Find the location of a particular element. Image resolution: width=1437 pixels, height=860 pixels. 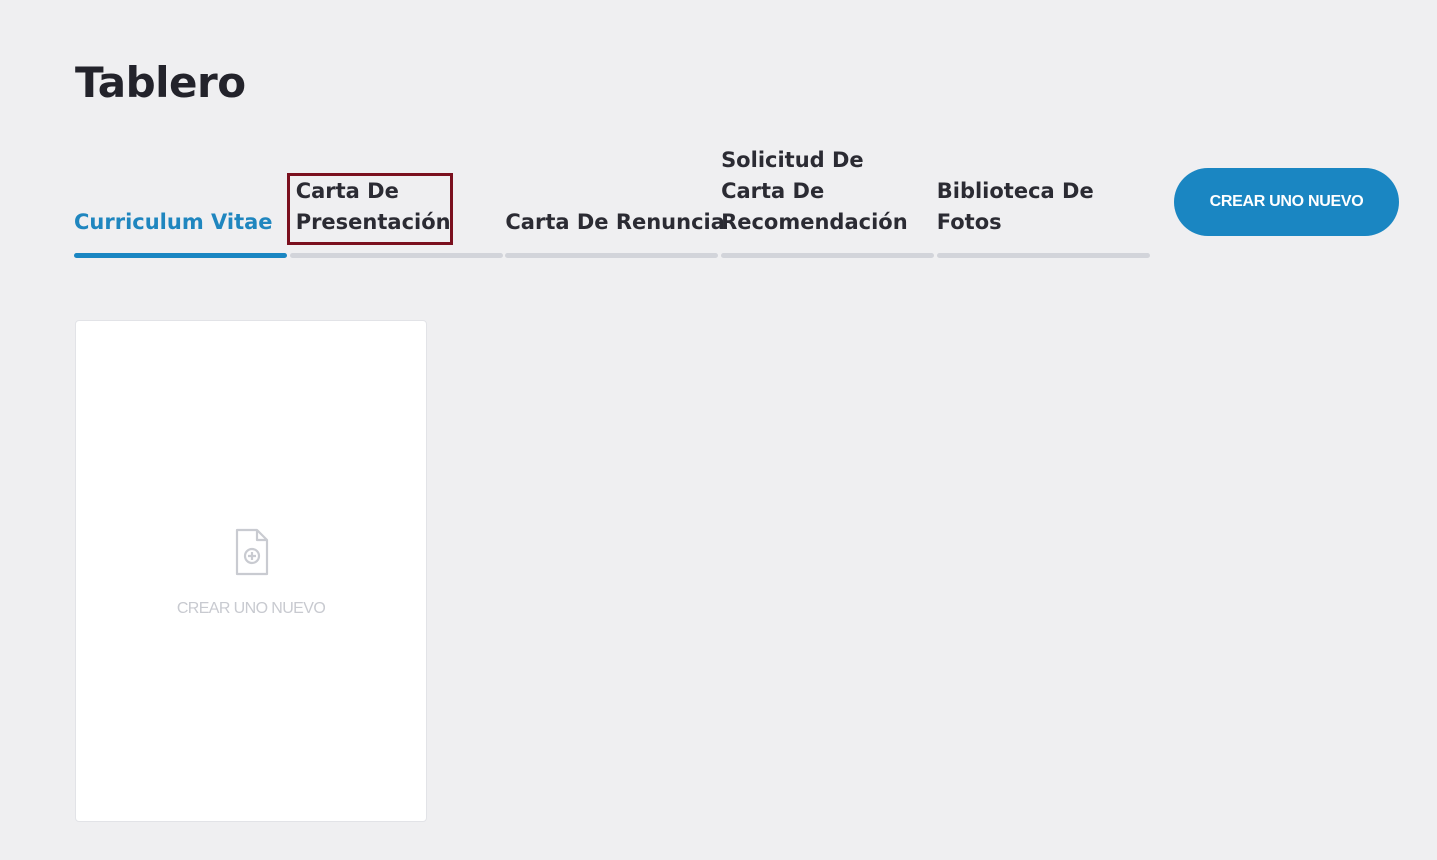

tab-carta-de-presentacion: Carta De Presentación is located at coordinates (394, 200).